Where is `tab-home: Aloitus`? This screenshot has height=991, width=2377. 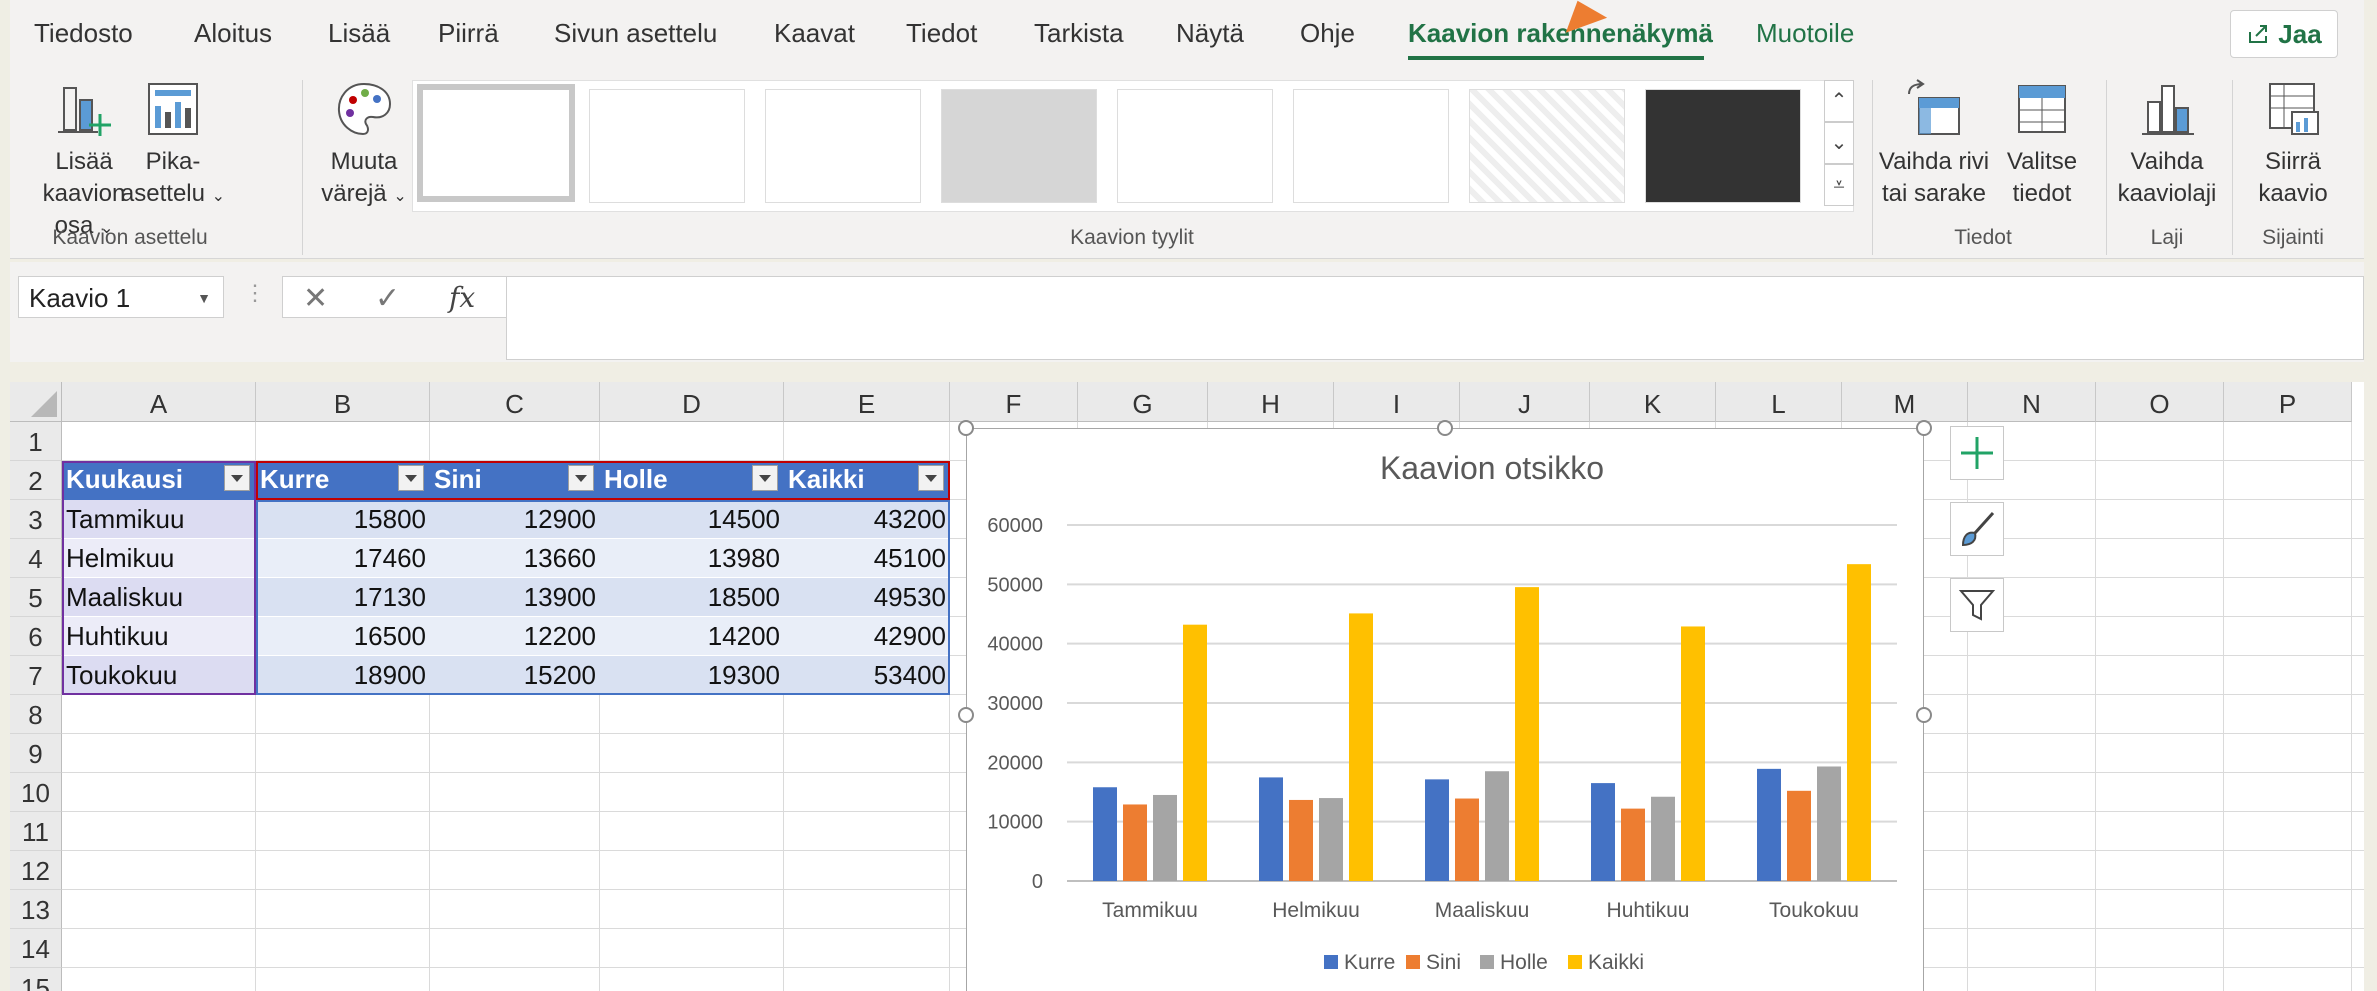 tab-home: Aloitus is located at coordinates (233, 33).